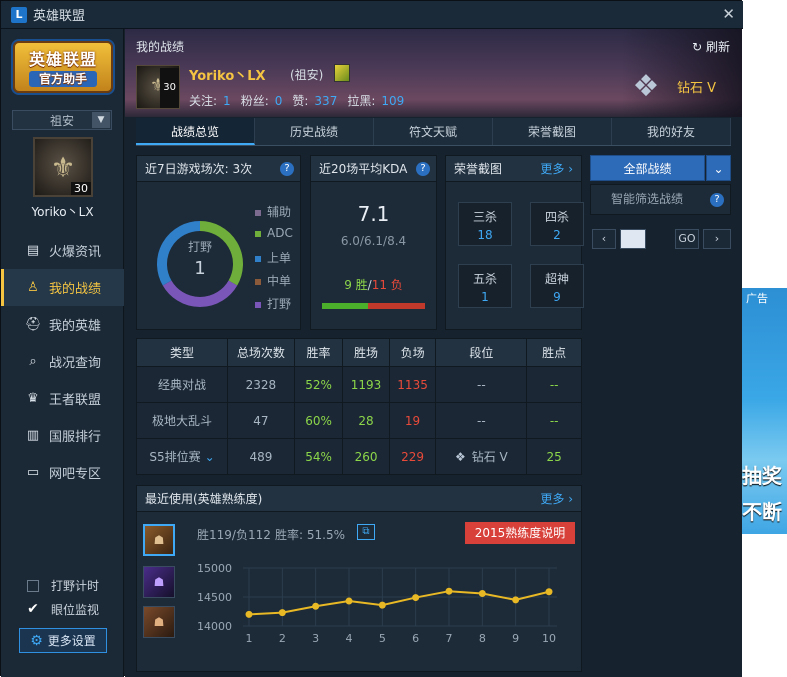  Describe the element at coordinates (62, 287) in the screenshot. I see `sidebar-item-1: ♙ 我的战绩` at that location.